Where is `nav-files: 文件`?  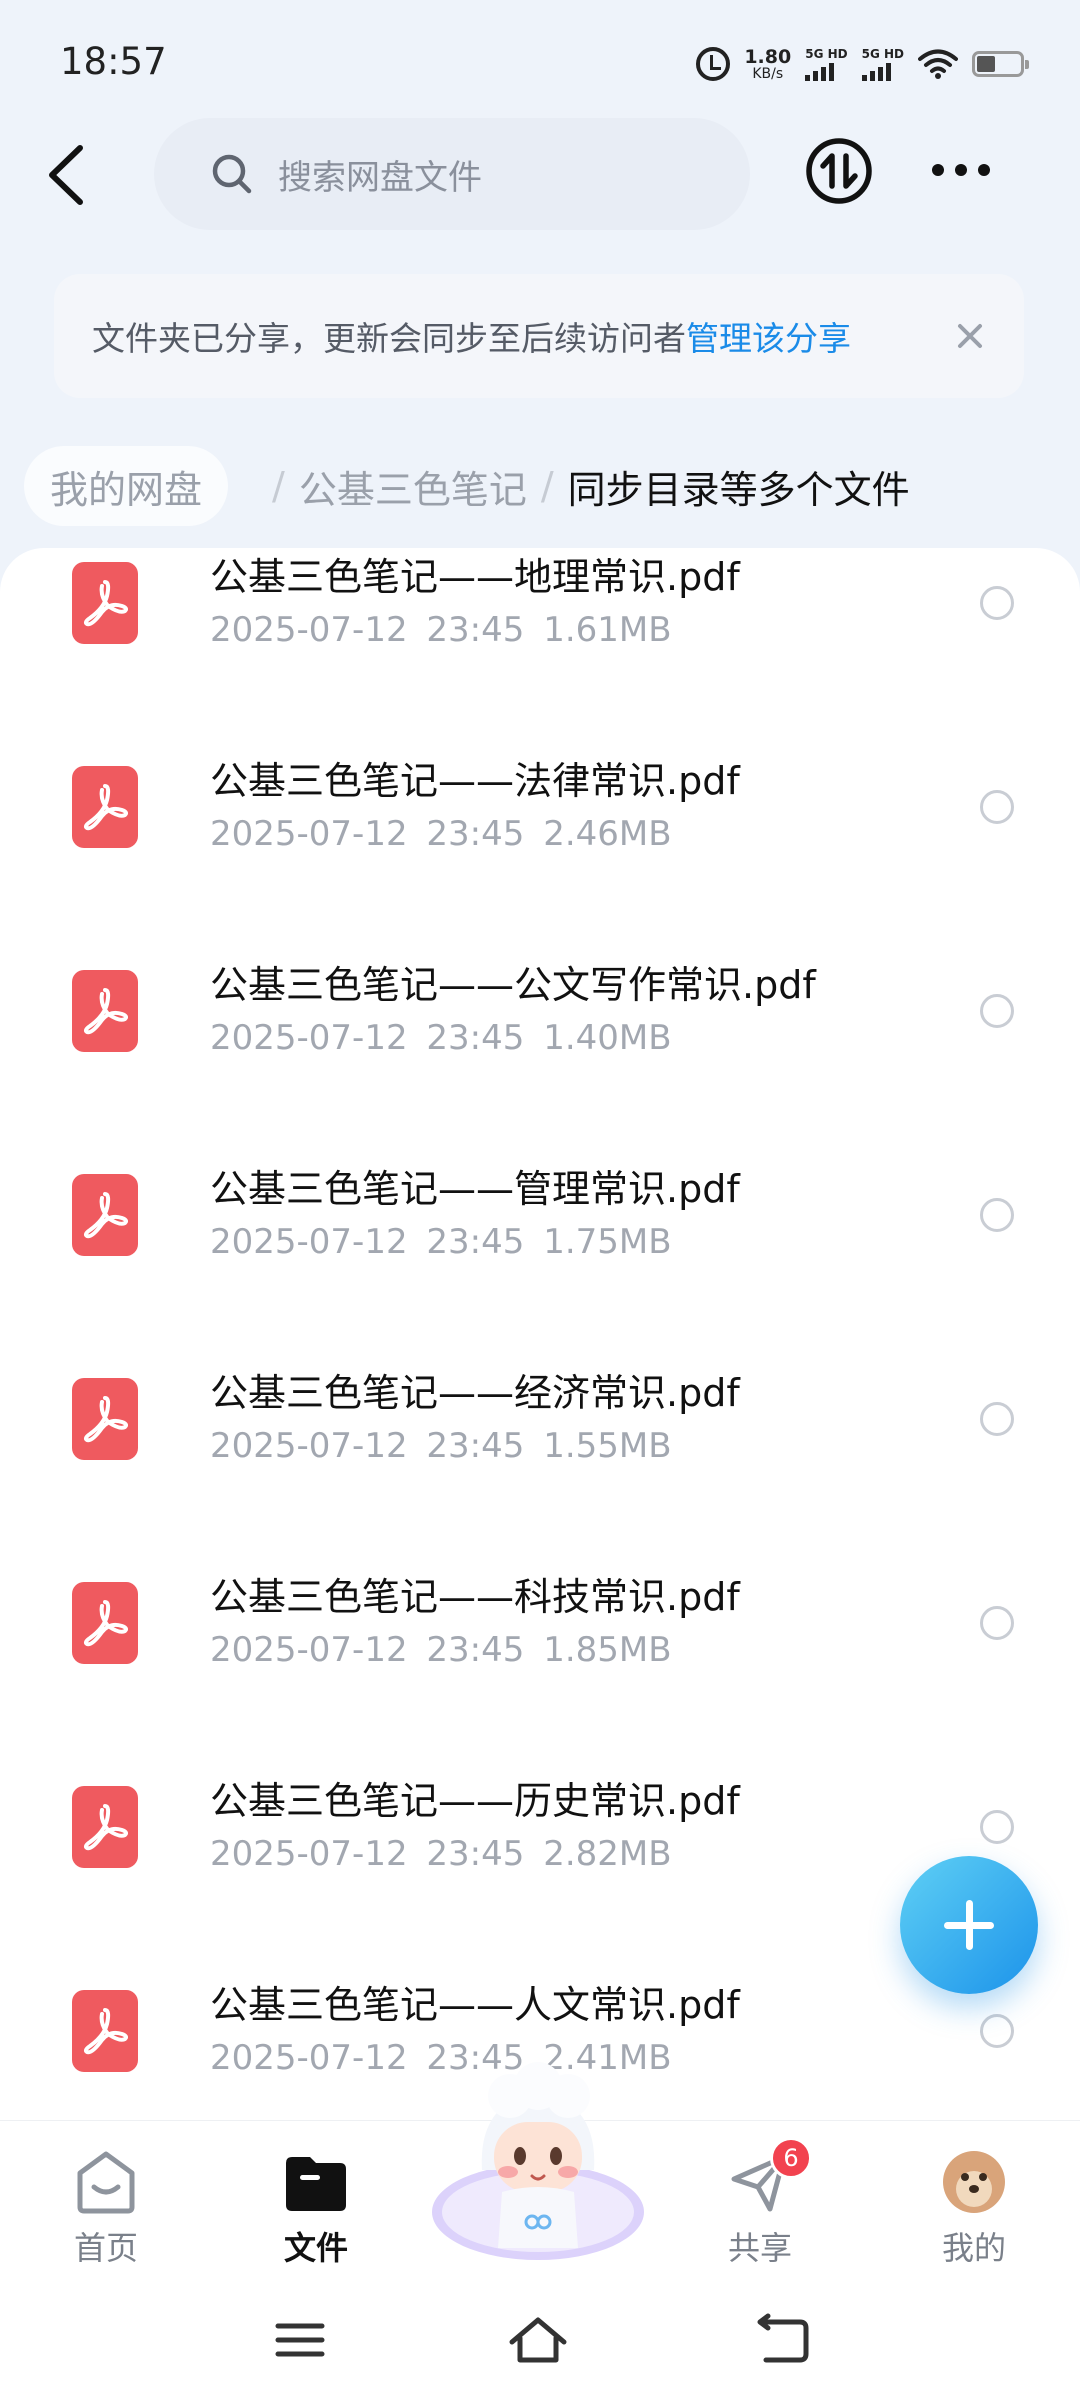 nav-files: 文件 is located at coordinates (316, 2204).